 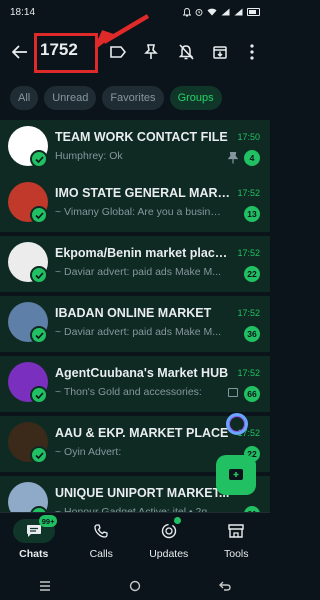 What do you see at coordinates (236, 554) in the screenshot?
I see `nav-tools-label: Tools` at bounding box center [236, 554].